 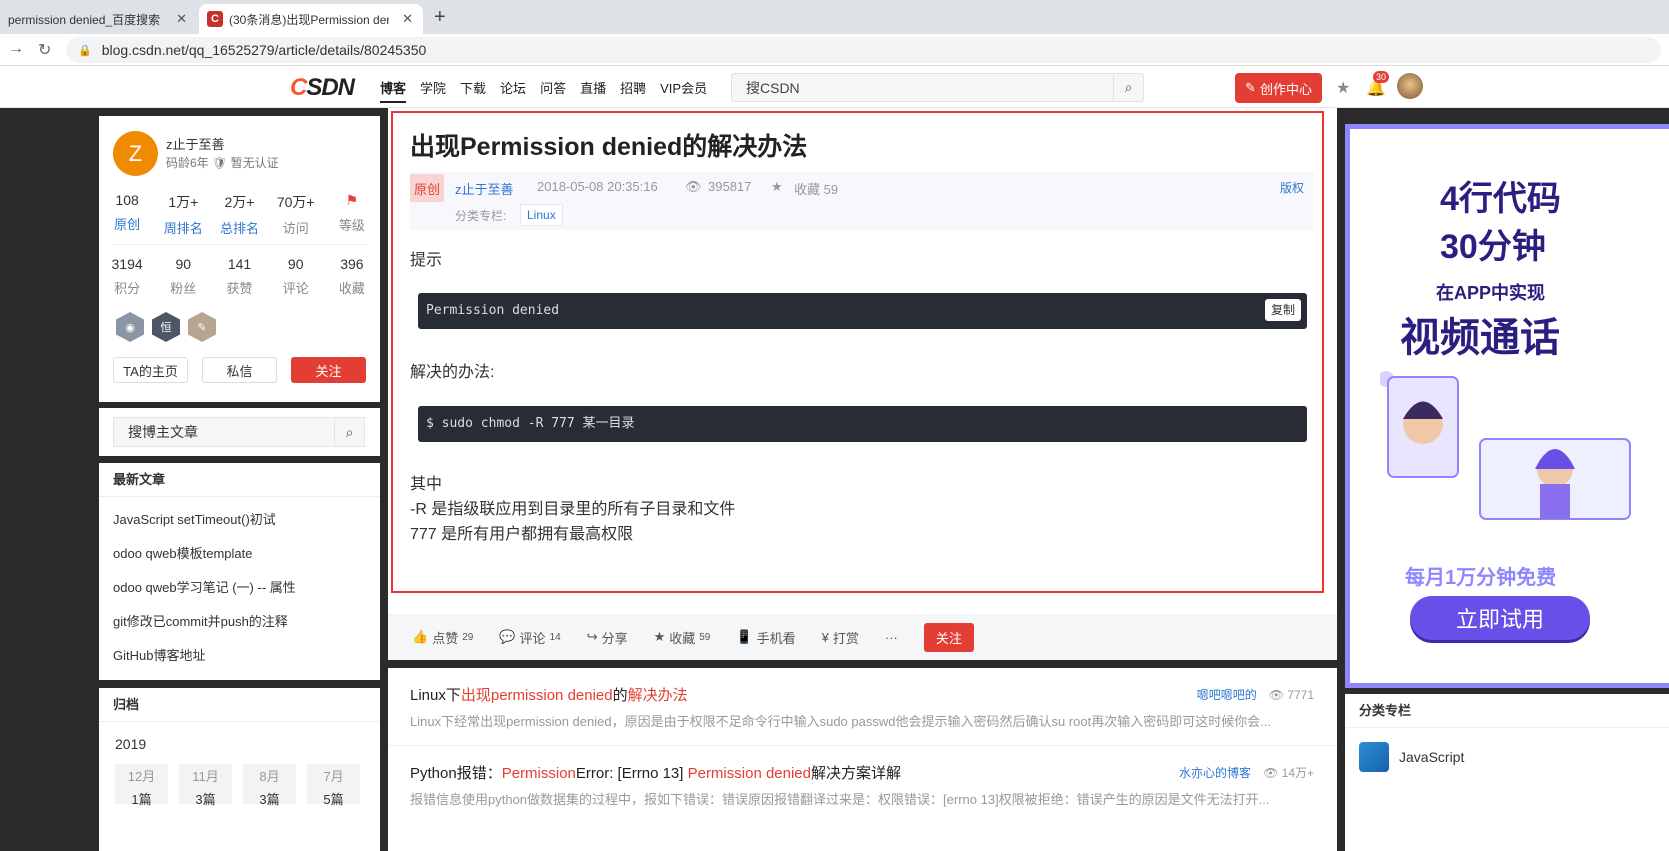 I want to click on month-count: 1篇, so click(x=141, y=799).